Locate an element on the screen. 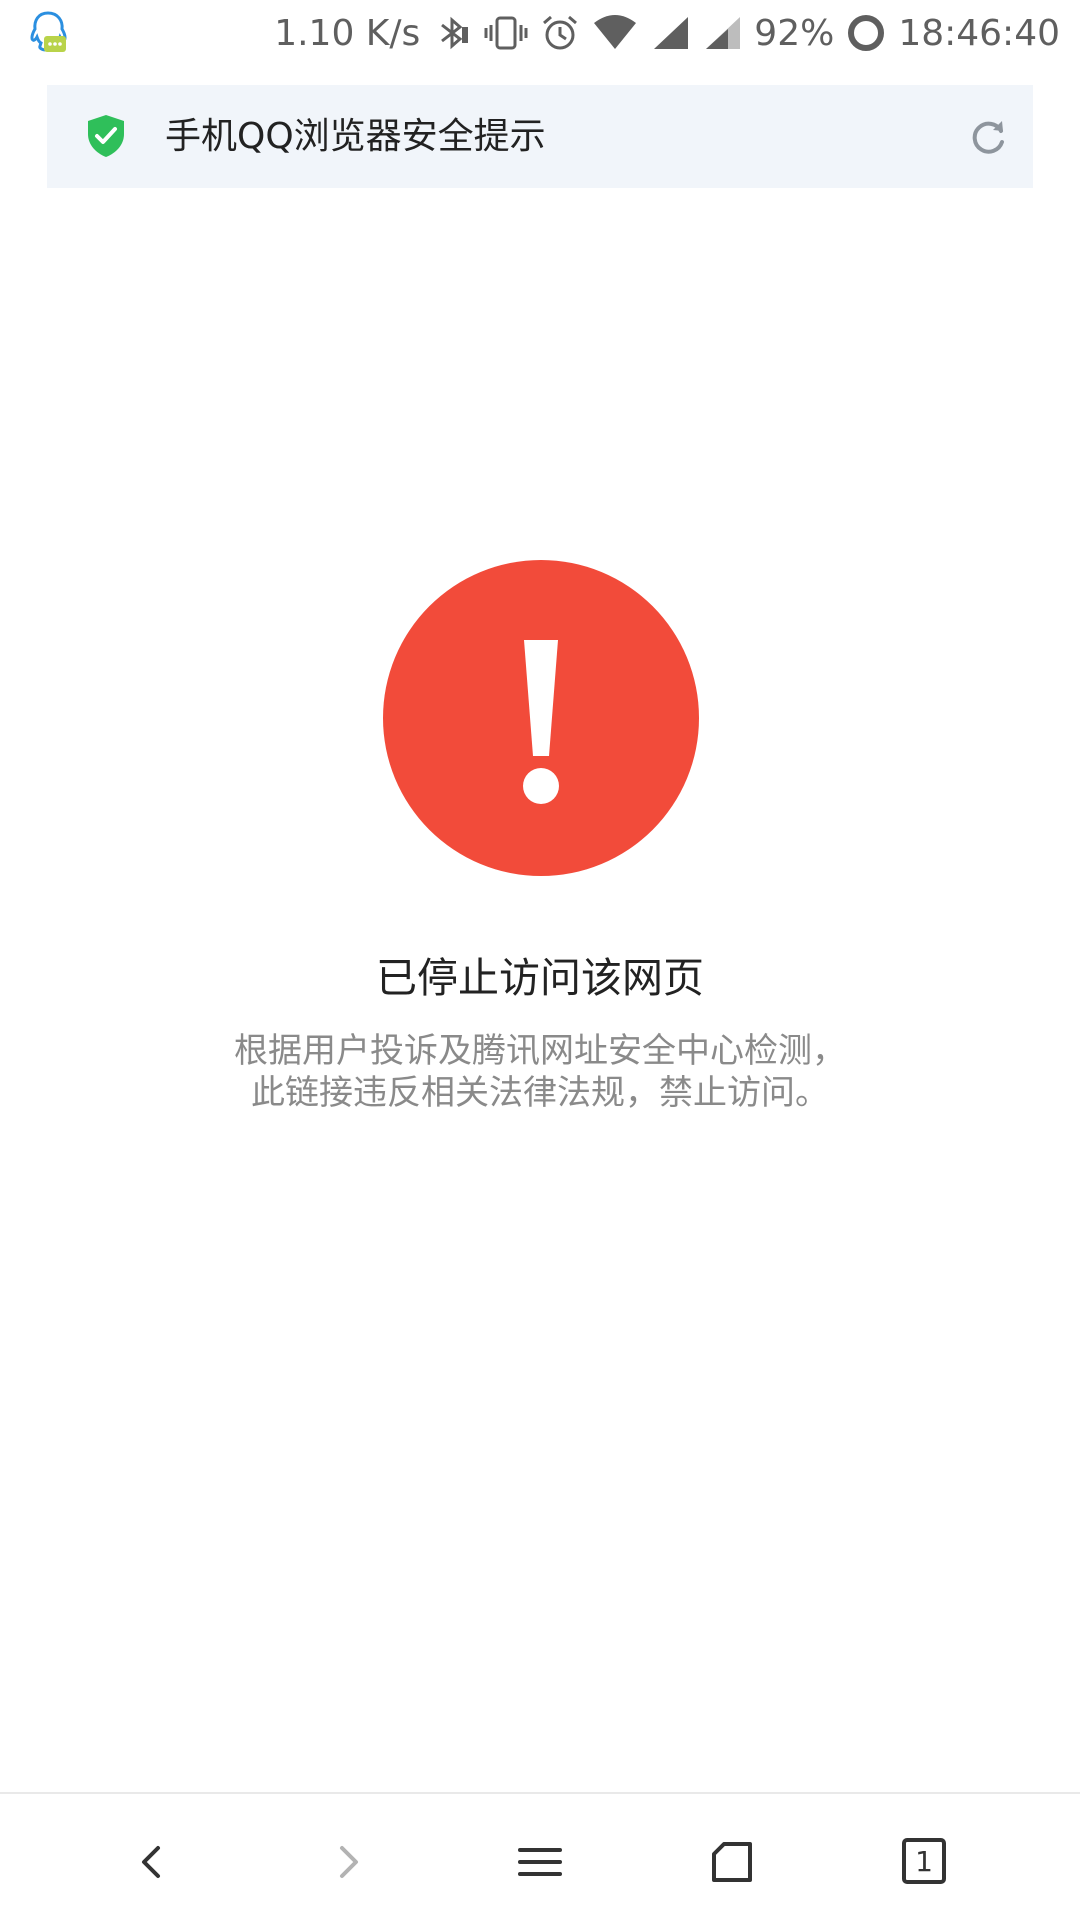 Image resolution: width=1080 pixels, height=1920 pixels. status-indicators: 1.10 K/s 92% 18:46:40 is located at coordinates (667, 33).